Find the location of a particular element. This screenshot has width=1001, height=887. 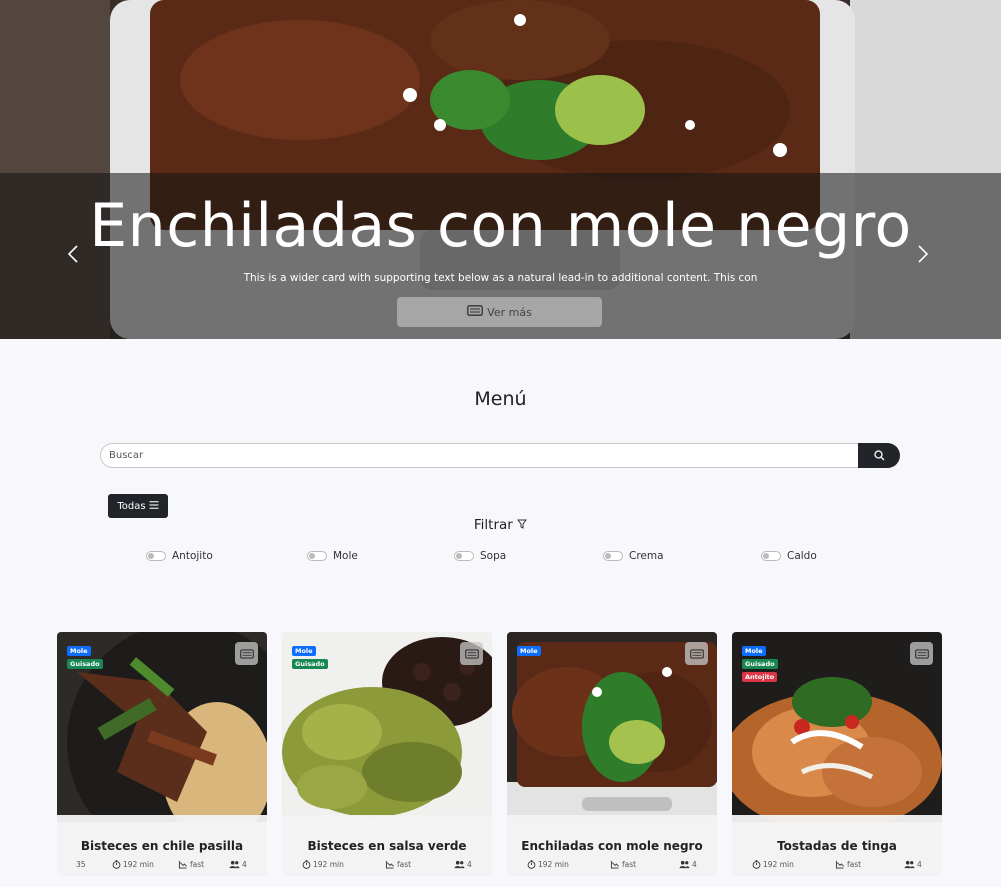

filter-toggle-mole: Mole is located at coordinates (332, 556).